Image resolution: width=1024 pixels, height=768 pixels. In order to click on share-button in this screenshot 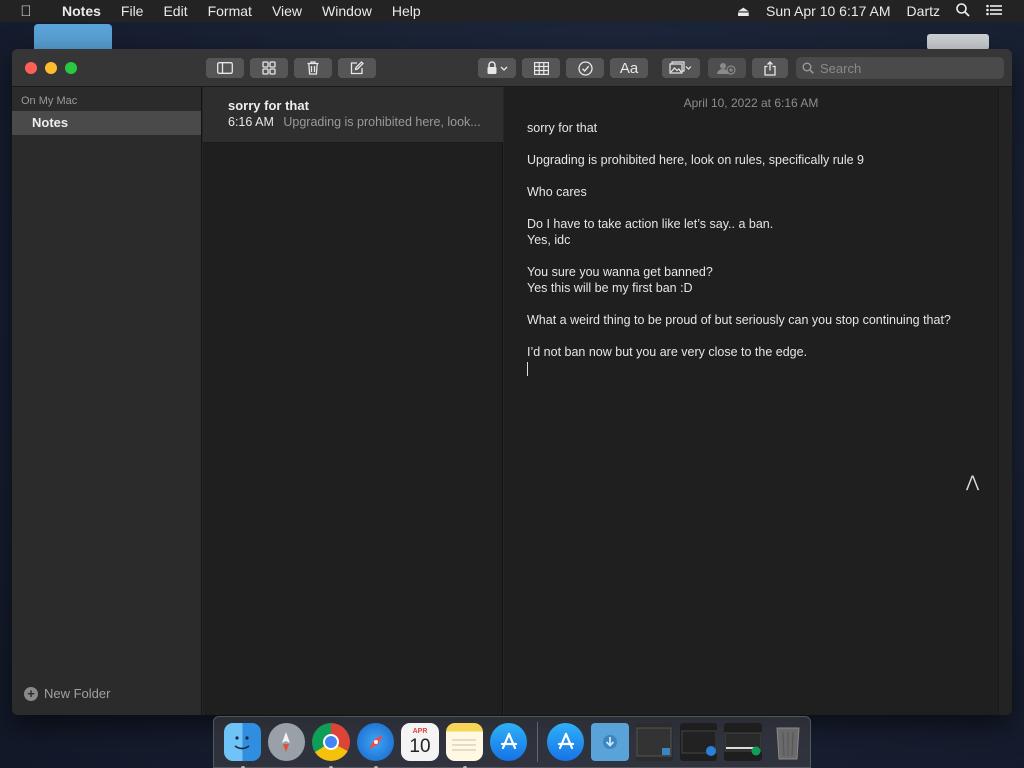, I will do `click(770, 68)`.